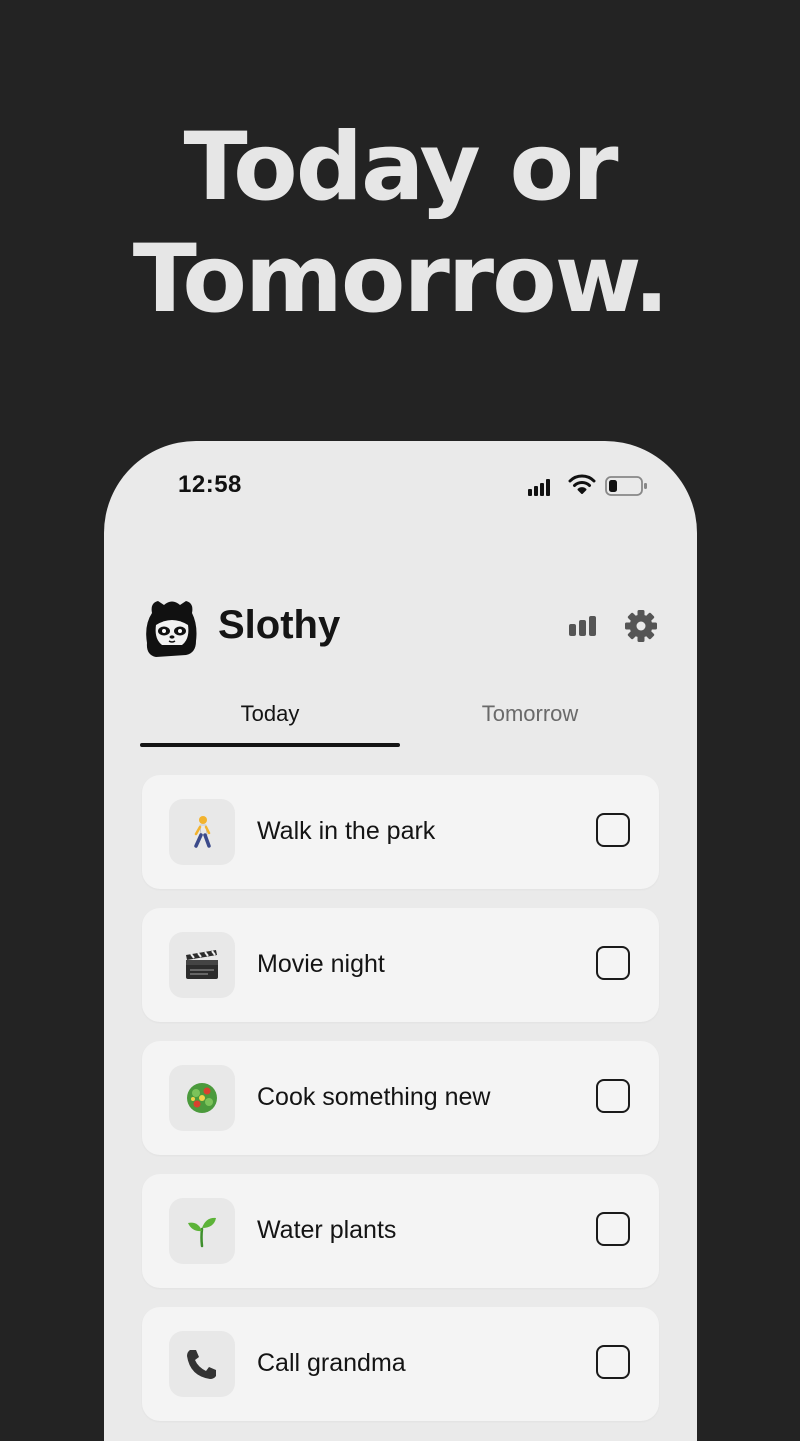 The width and height of the screenshot is (800, 1441). I want to click on task-label: Movie night, so click(321, 964).